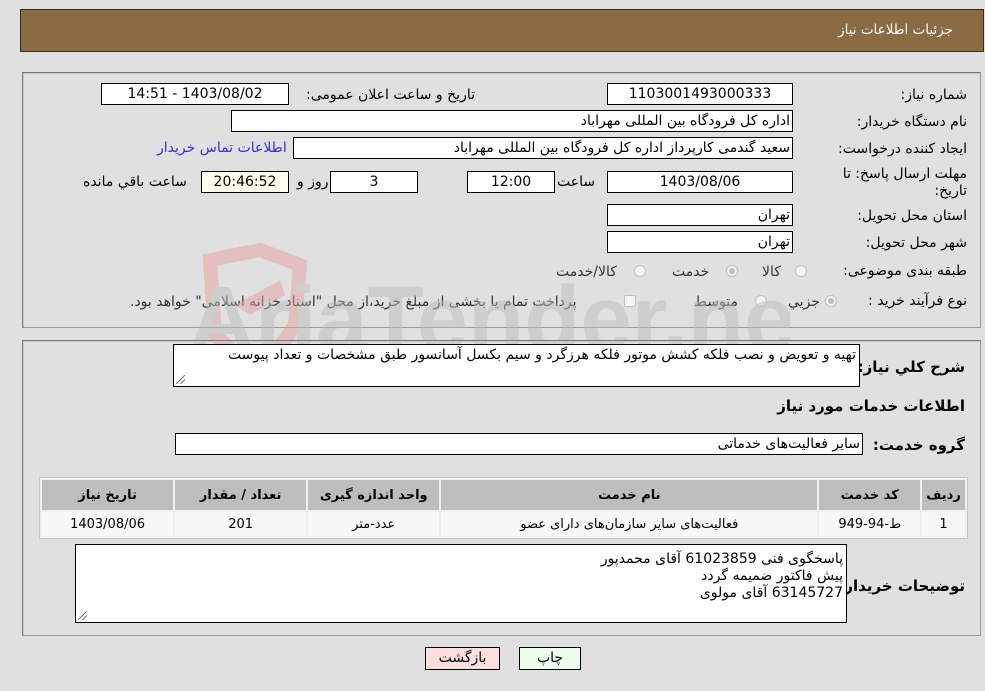 The width and height of the screenshot is (985, 691). I want to click on delivery-city-label: شهر محل تحویل:, so click(916, 243).